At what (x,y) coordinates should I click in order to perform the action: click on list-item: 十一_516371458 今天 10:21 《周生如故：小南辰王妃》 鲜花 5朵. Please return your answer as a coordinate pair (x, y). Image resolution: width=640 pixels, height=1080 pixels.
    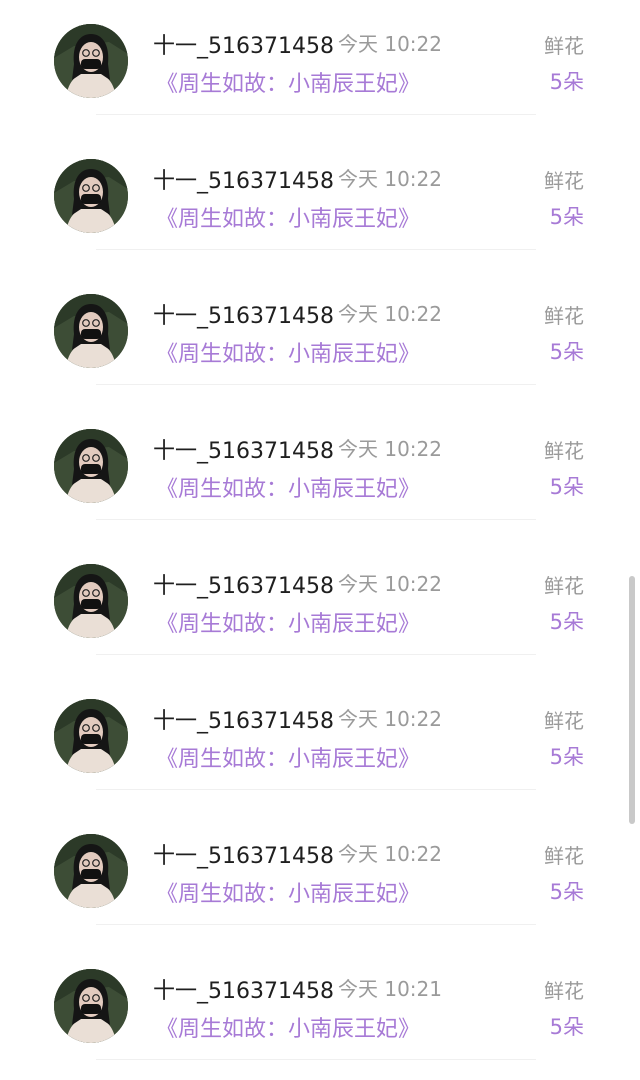
    Looking at the image, I should click on (320, 1012).